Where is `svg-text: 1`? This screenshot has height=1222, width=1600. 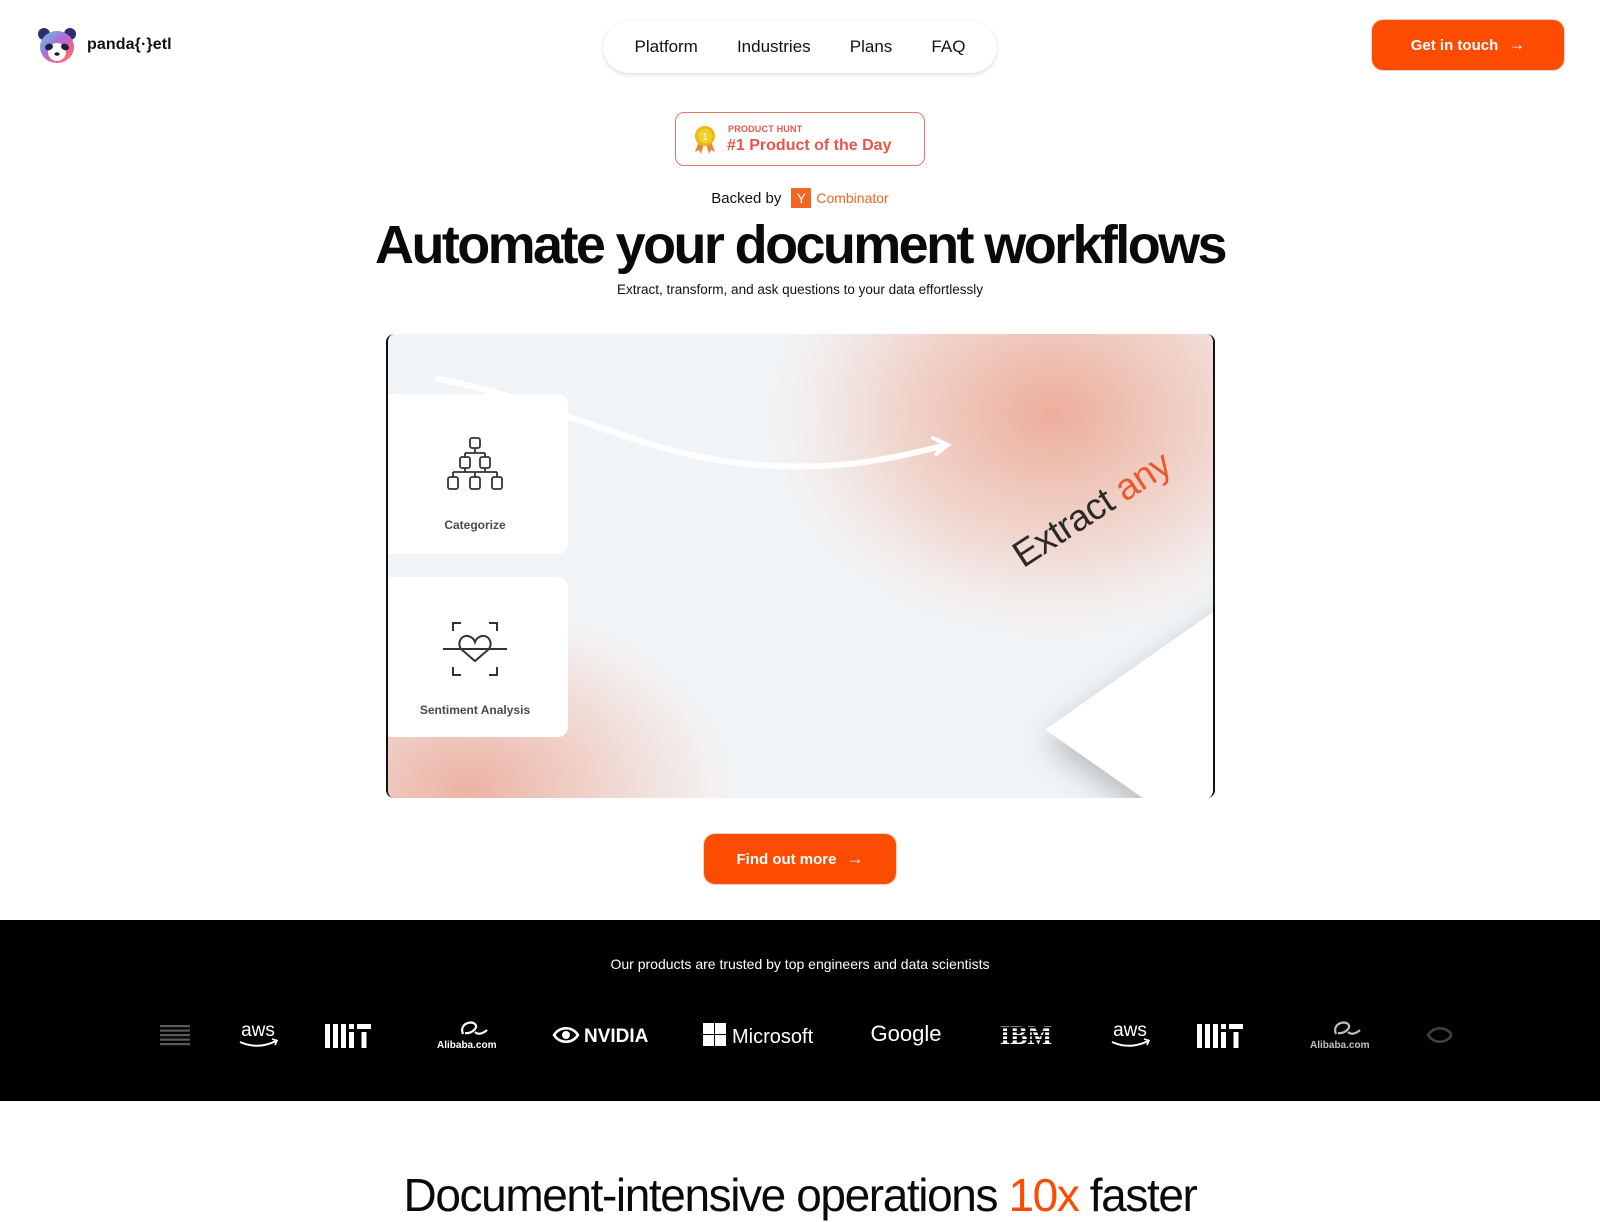
svg-text: 1 is located at coordinates (705, 137).